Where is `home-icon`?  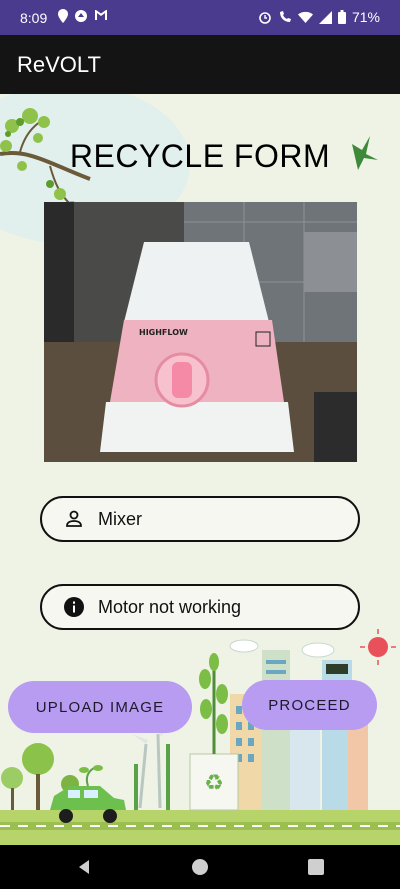
home-icon is located at coordinates (200, 867).